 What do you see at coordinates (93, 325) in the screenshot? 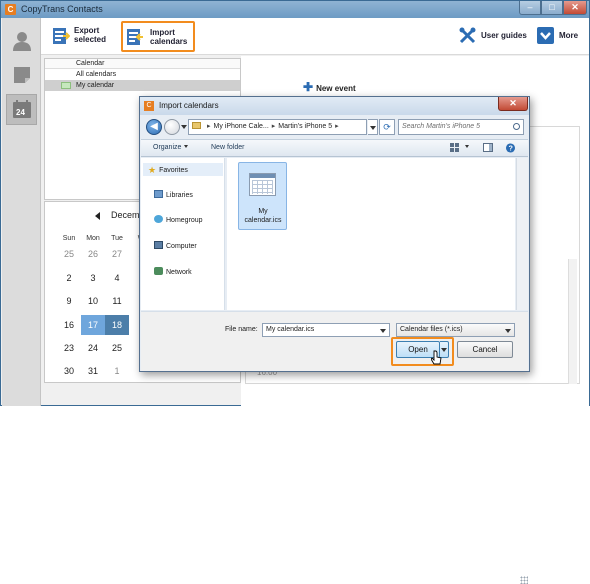
I see `calendar-day-selected: 17` at bounding box center [93, 325].